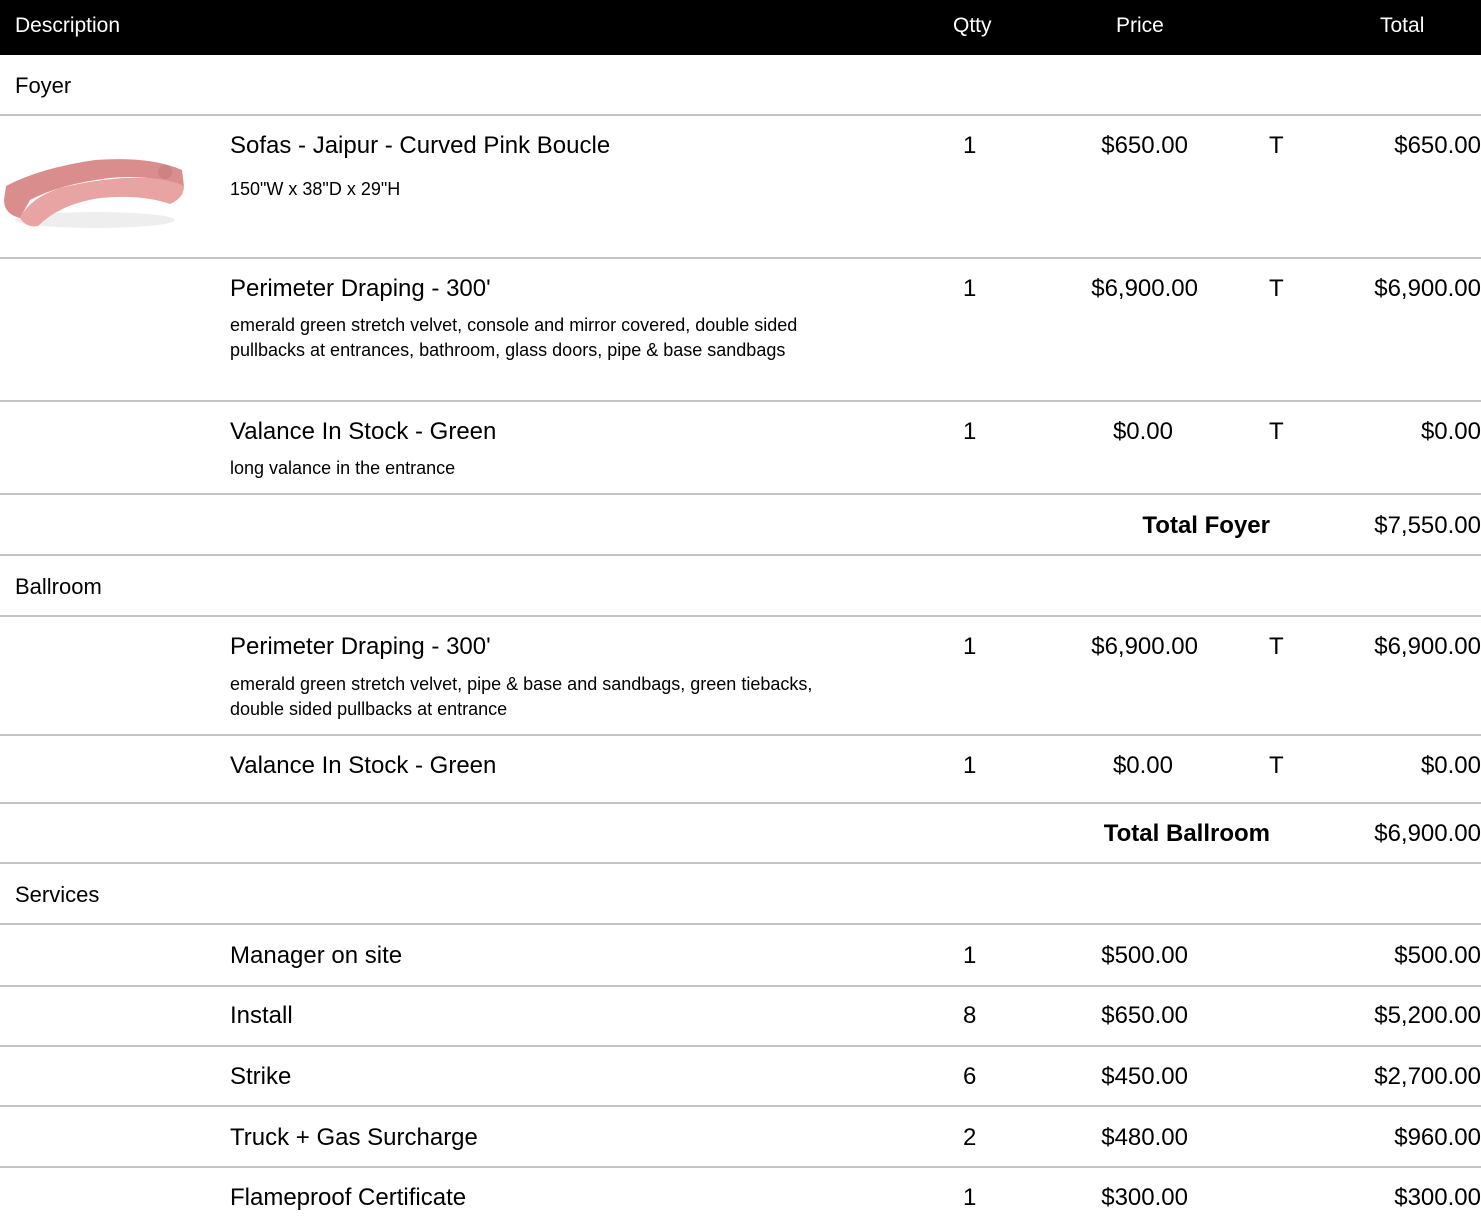  Describe the element at coordinates (1140, 25) in the screenshot. I see `header-price: Price` at that location.